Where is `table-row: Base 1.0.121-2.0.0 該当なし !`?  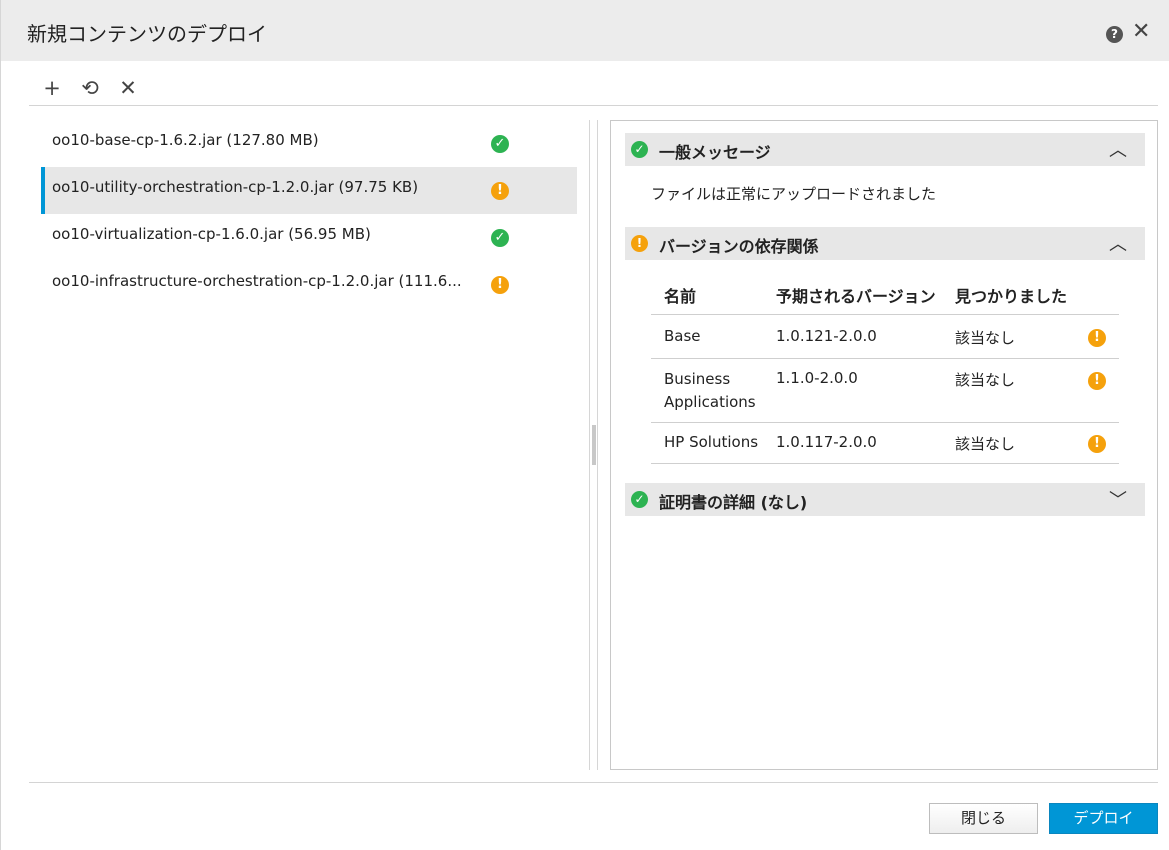
table-row: Base 1.0.121-2.0.0 該当なし ! is located at coordinates (885, 337).